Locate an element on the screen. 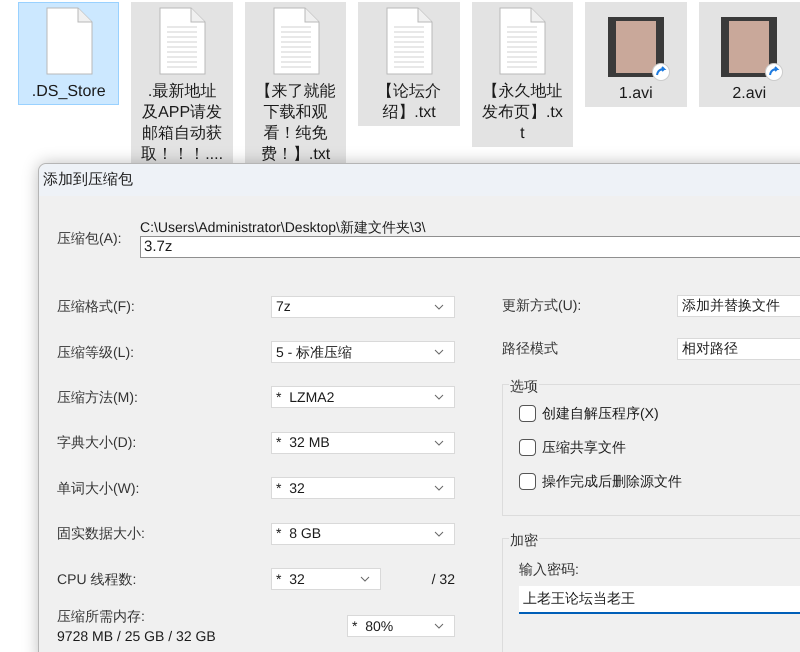 This screenshot has height=652, width=800. dropdown: * LZMA2 is located at coordinates (363, 397).